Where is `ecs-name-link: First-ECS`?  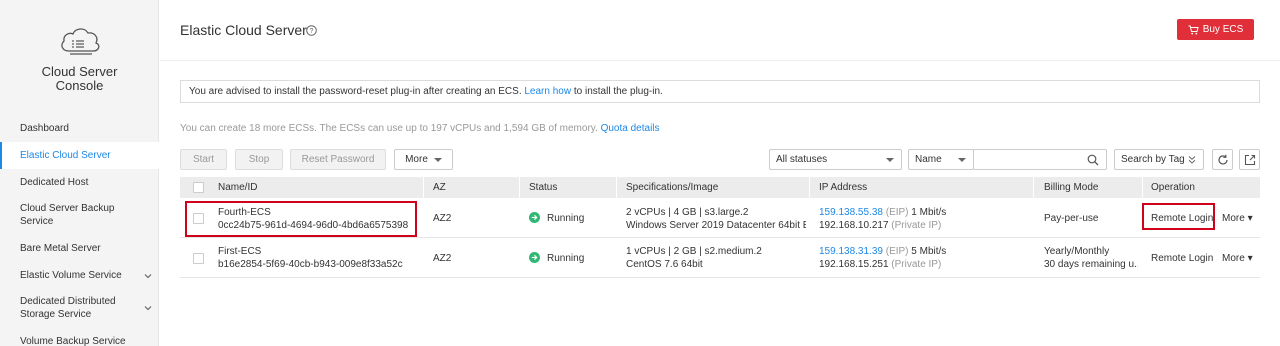
ecs-name-link: First-ECS is located at coordinates (239, 251).